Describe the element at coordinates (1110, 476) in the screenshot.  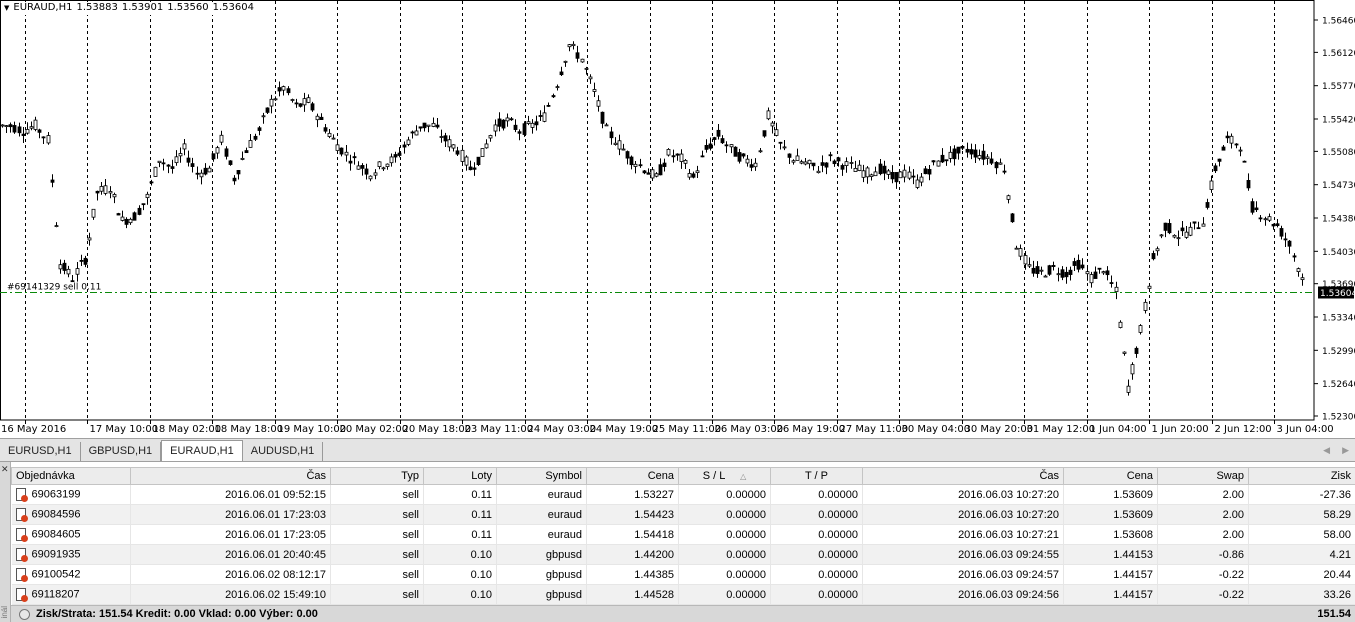
I see `col-header-close-price: Cena` at that location.